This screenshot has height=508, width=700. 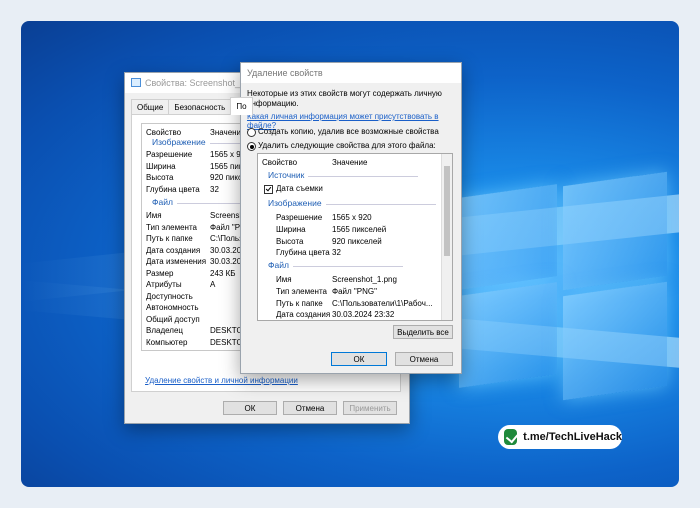 I want to click on list-item: Глубина цвета 32, so click(x=355, y=252).